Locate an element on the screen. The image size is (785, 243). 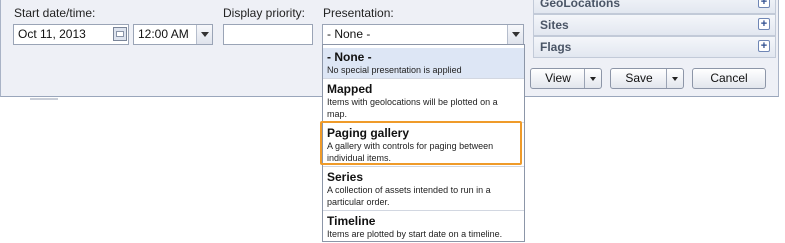
option-title: Mapped is located at coordinates (350, 89).